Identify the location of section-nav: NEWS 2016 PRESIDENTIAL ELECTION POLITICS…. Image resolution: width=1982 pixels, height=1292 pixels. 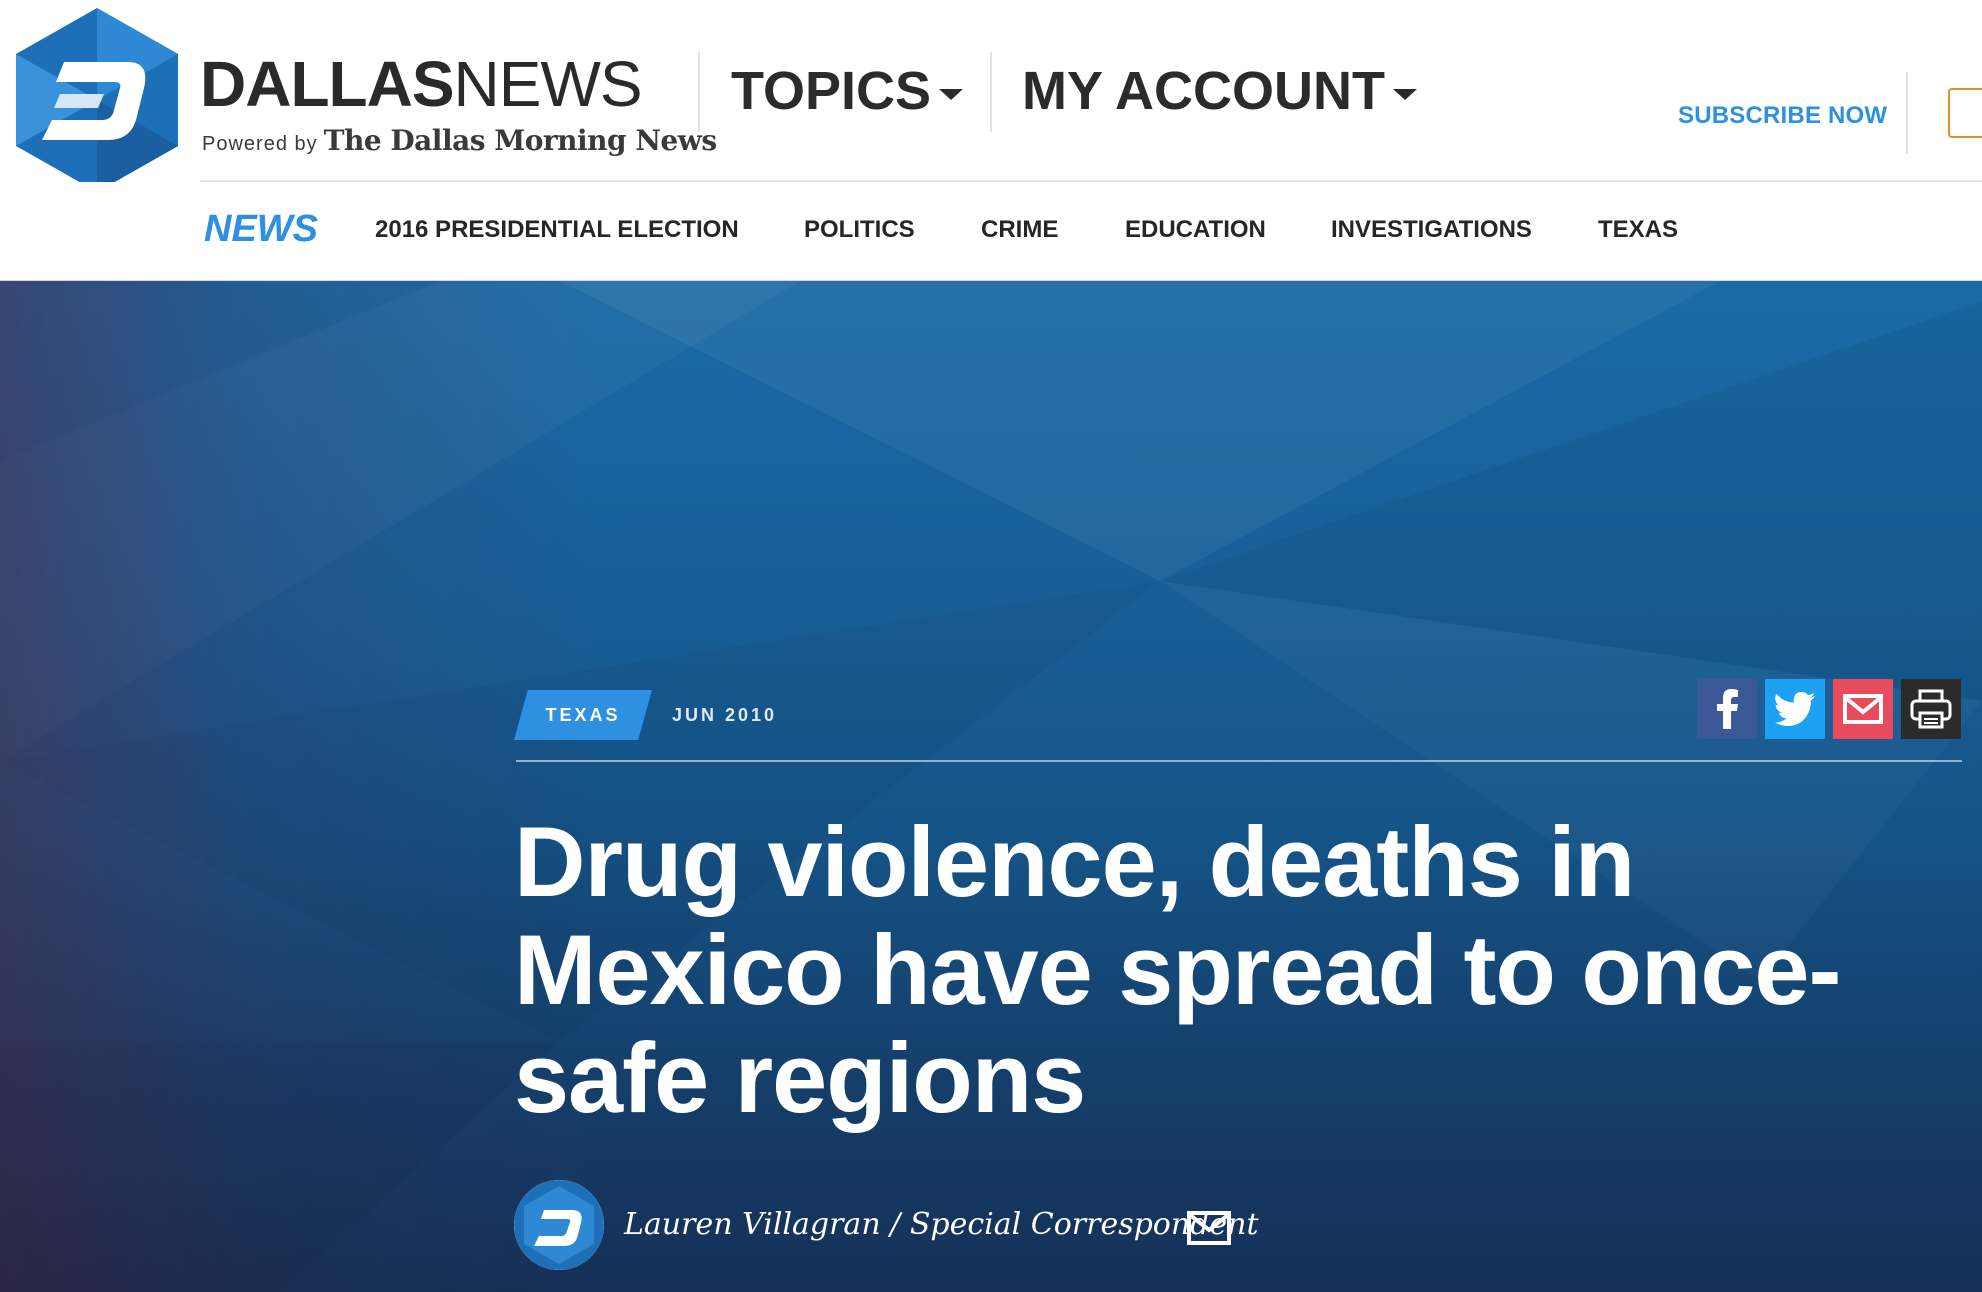
(991, 231).